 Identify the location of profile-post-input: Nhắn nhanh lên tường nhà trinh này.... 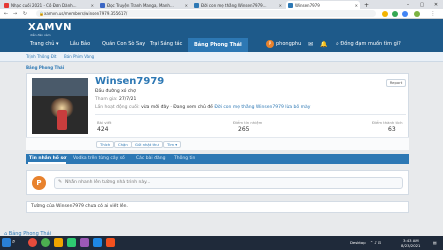
(228, 183).